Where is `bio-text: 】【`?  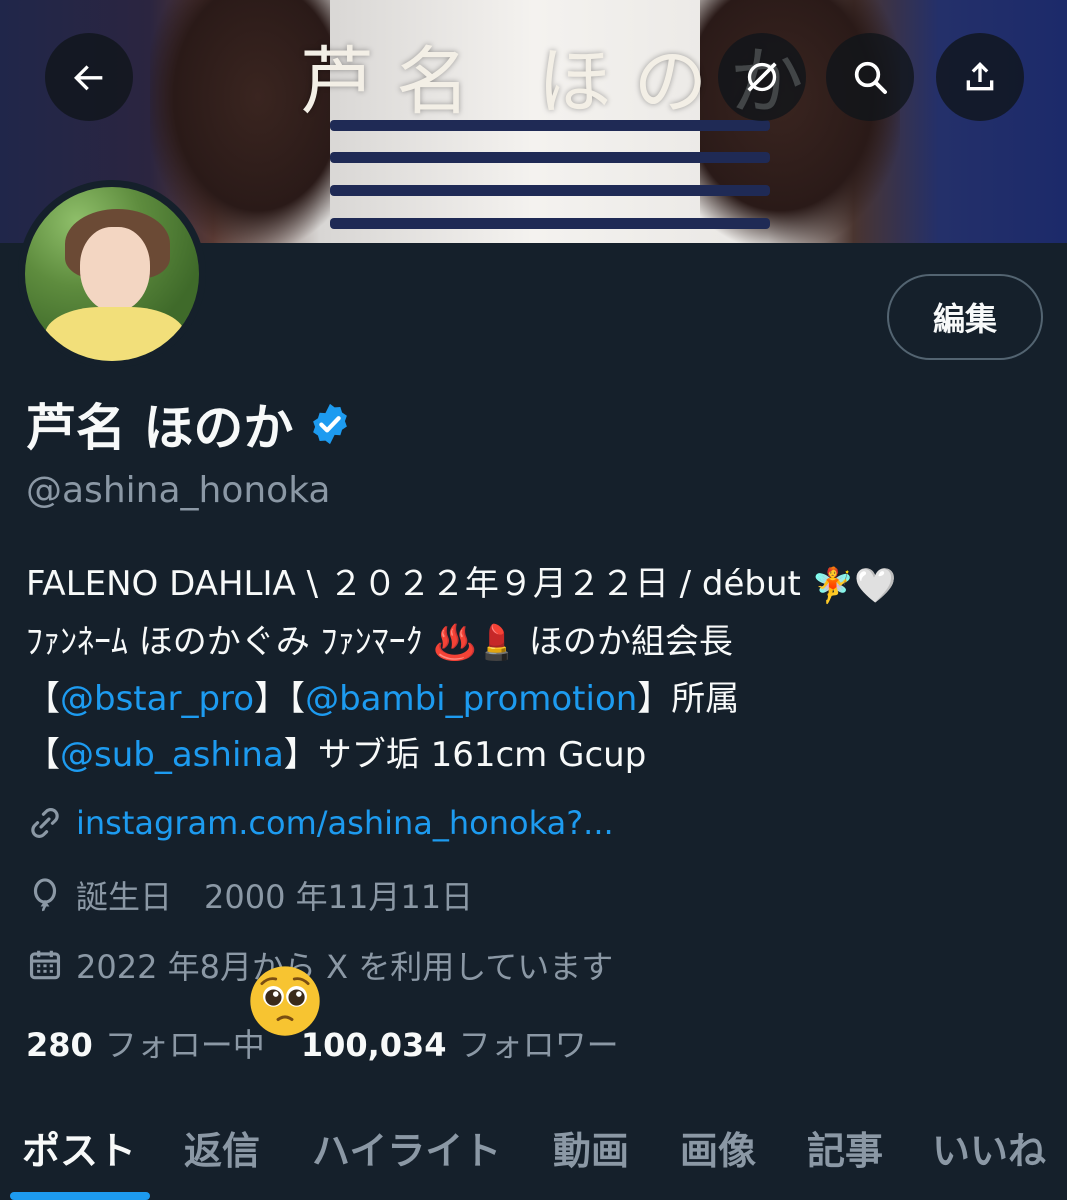
bio-text: 】【 is located at coordinates (280, 699).